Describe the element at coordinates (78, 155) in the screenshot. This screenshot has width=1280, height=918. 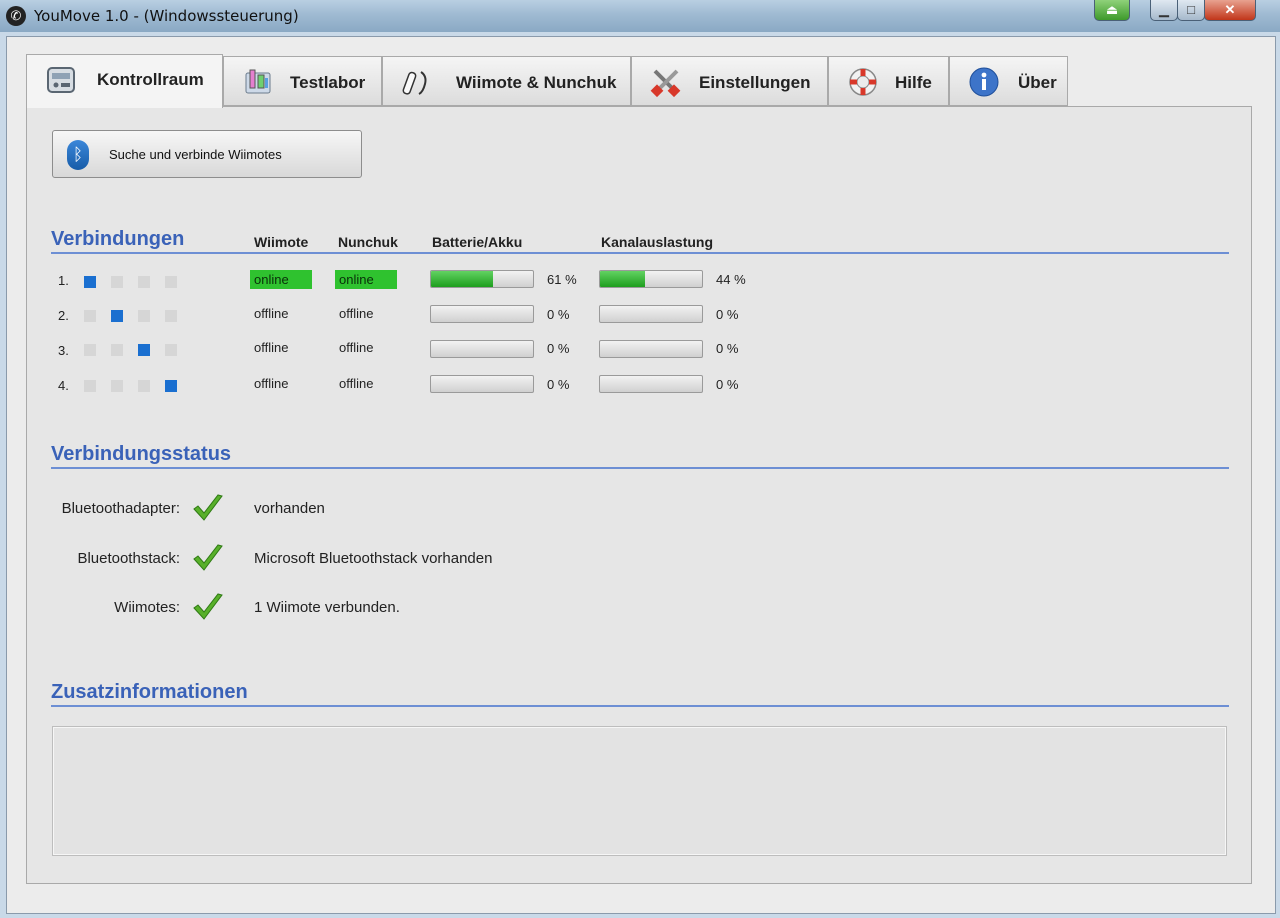
I see `bluetooth-icon: ᛒ` at that location.